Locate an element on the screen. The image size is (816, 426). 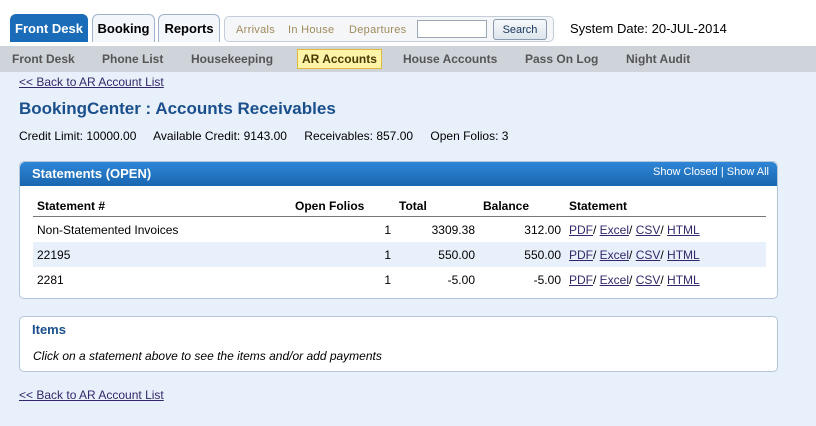
credit-limit: Credit Limit: 10000.00 is located at coordinates (78, 136).